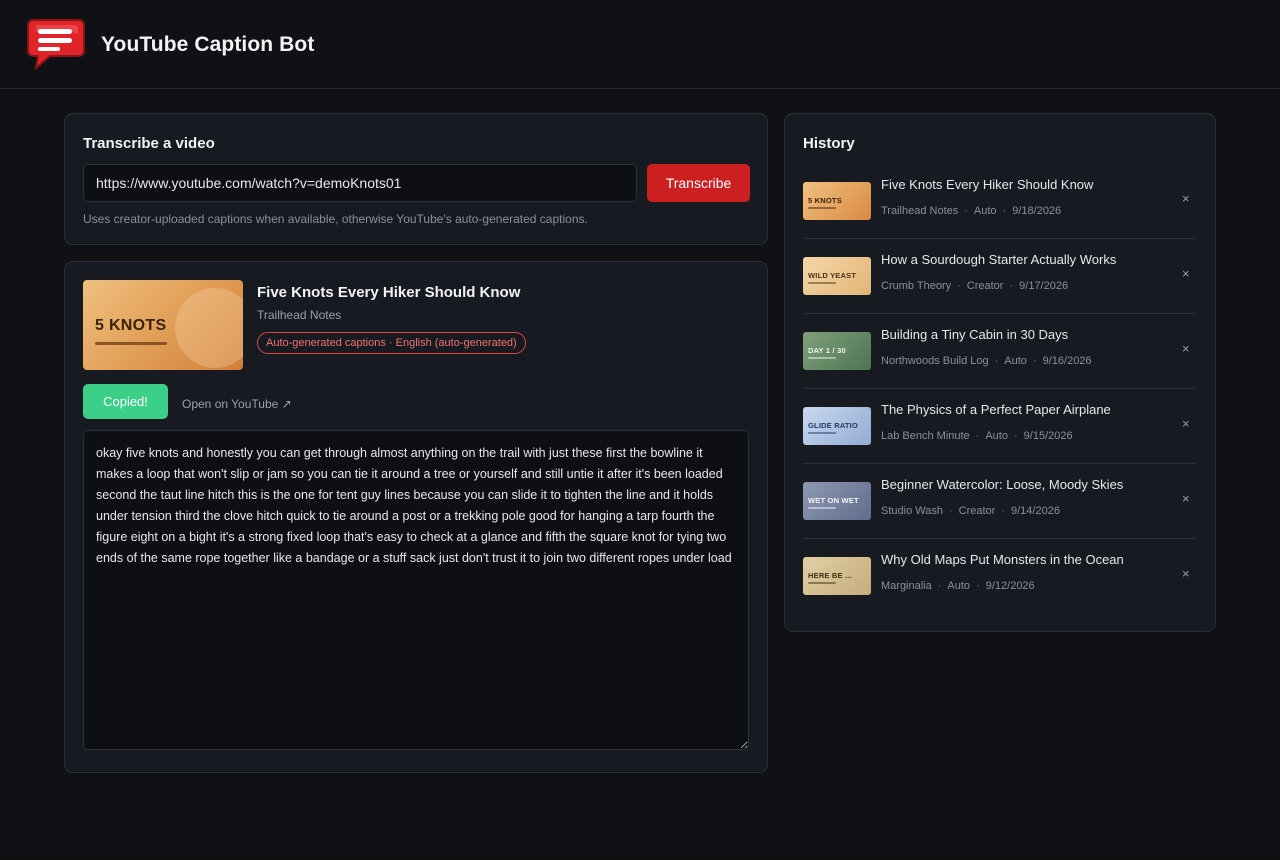 This screenshot has width=1280, height=860. What do you see at coordinates (999, 259) in the screenshot?
I see `history-item-title: How a Sourdough Starter Actually Works` at bounding box center [999, 259].